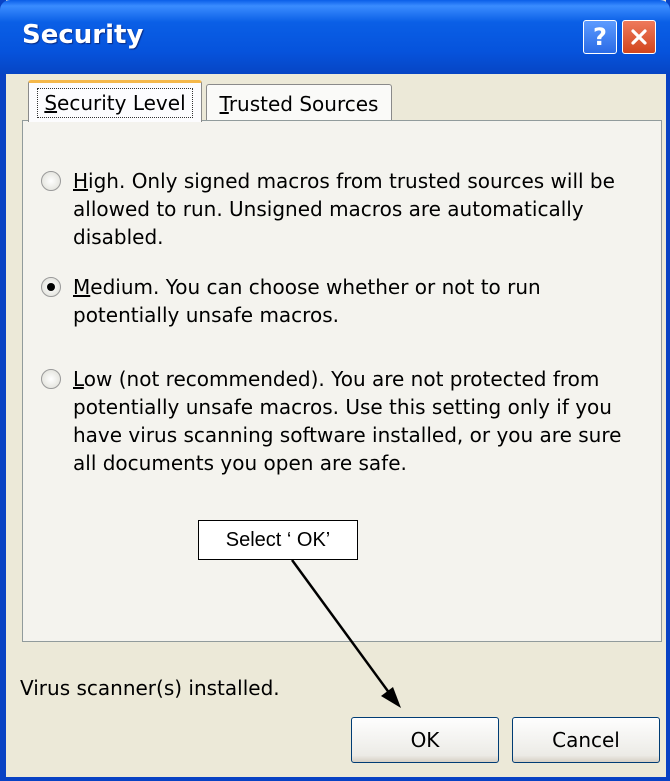 This screenshot has height=781, width=670. I want to click on tab-label: Security Level, so click(115, 102).